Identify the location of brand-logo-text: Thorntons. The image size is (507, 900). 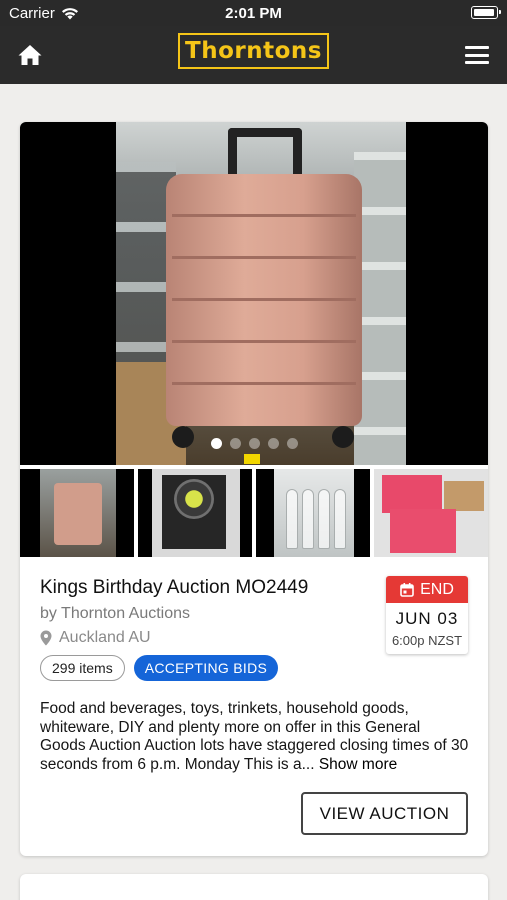
(253, 51).